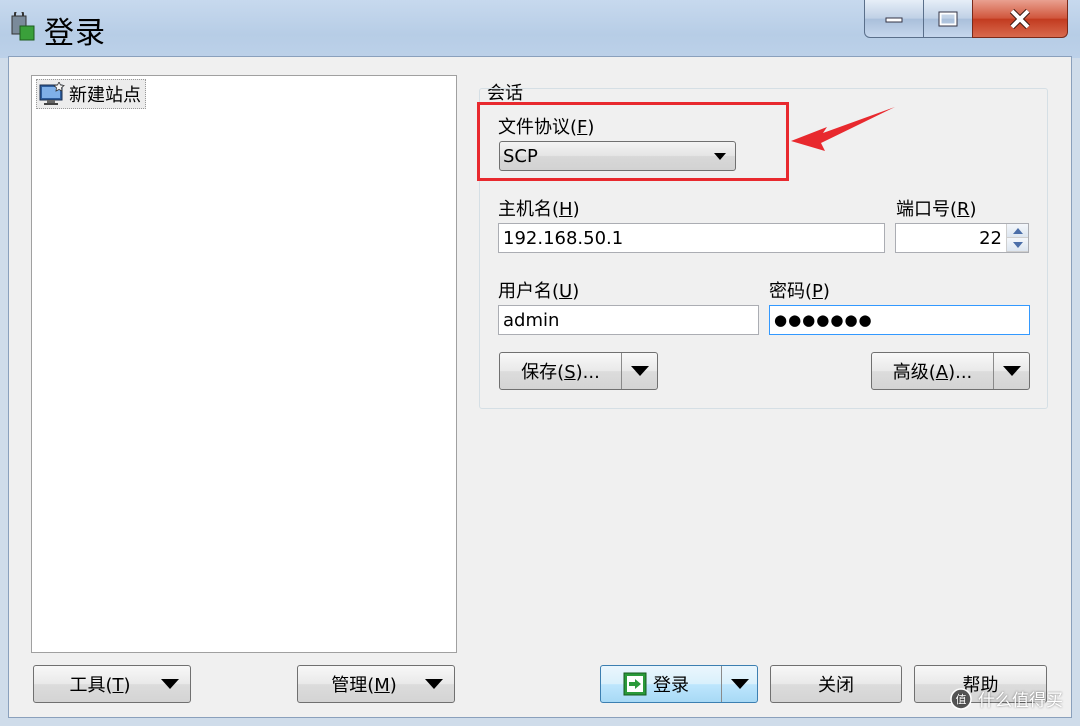  Describe the element at coordinates (112, 684) in the screenshot. I see `tools-button: 工具(T)` at that location.